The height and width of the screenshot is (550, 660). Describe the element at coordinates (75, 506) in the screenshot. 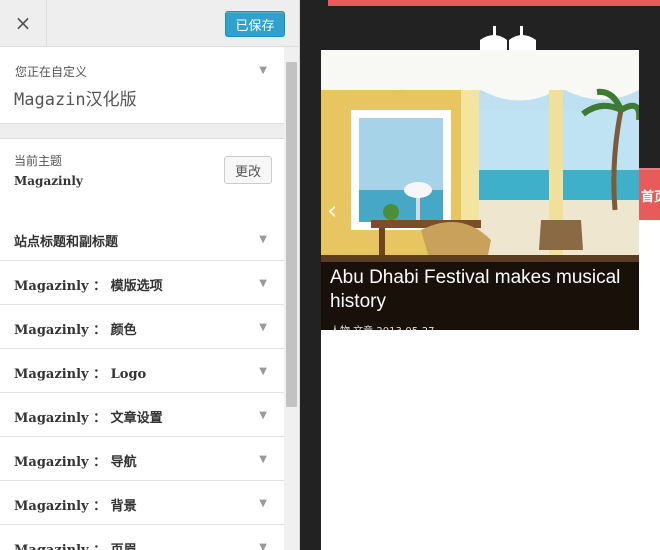

I see `section-label: Magazinly ： 背景` at that location.